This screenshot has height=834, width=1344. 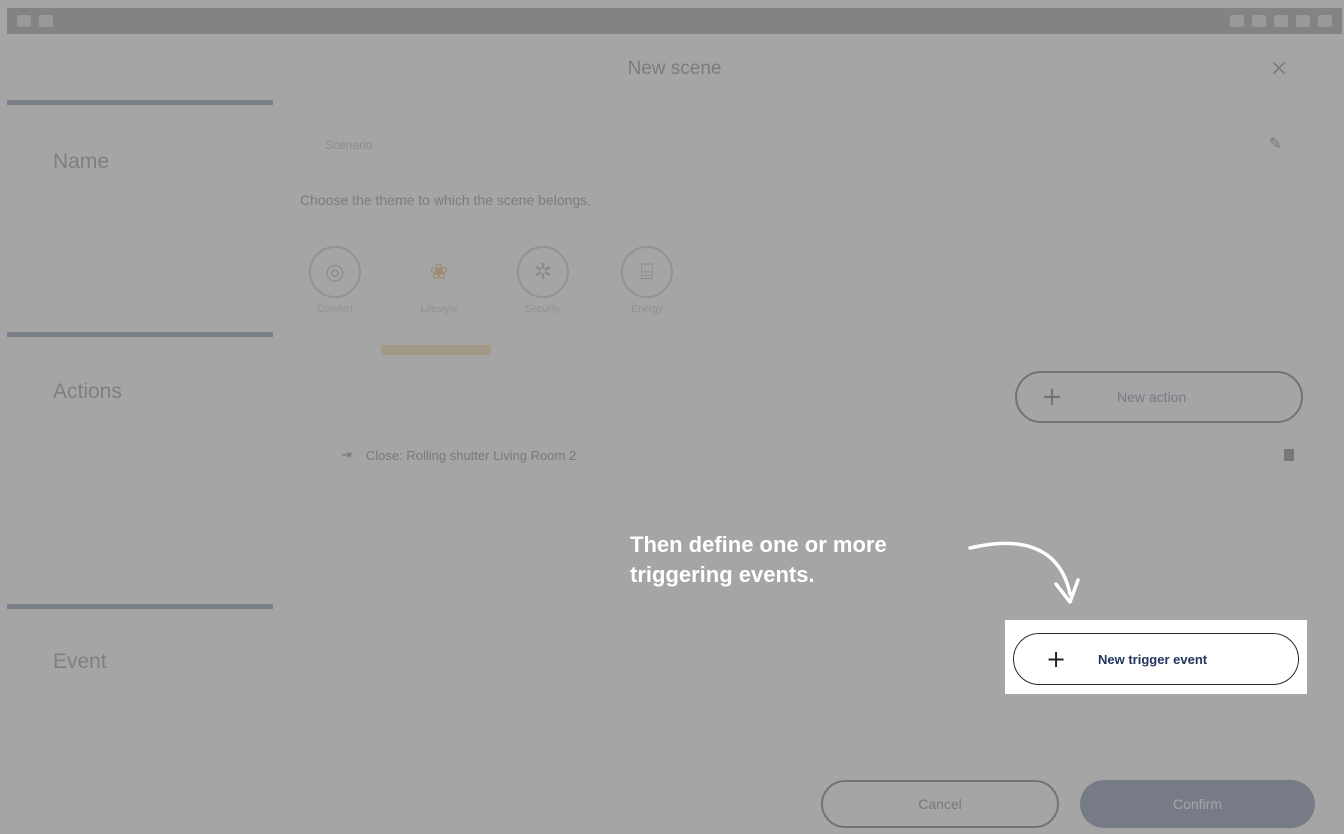 What do you see at coordinates (1303, 21) in the screenshot?
I see `signal-icon` at bounding box center [1303, 21].